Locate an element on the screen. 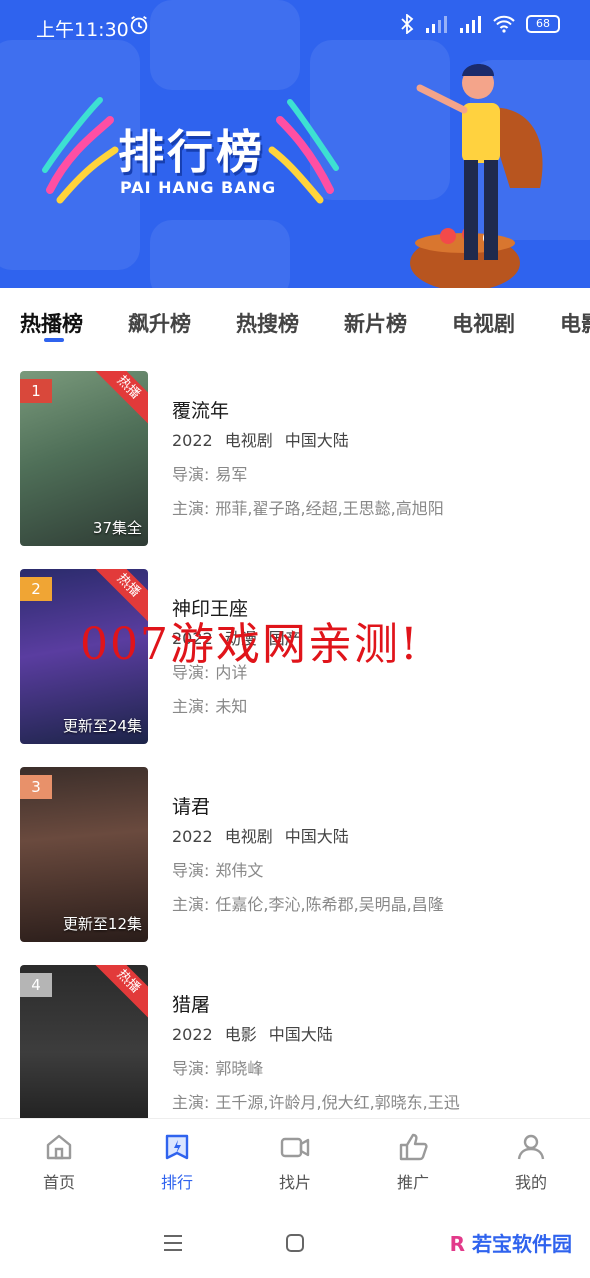 The image size is (590, 1278). item-meta: 2022 电影 中国大陆 is located at coordinates (252, 1034).